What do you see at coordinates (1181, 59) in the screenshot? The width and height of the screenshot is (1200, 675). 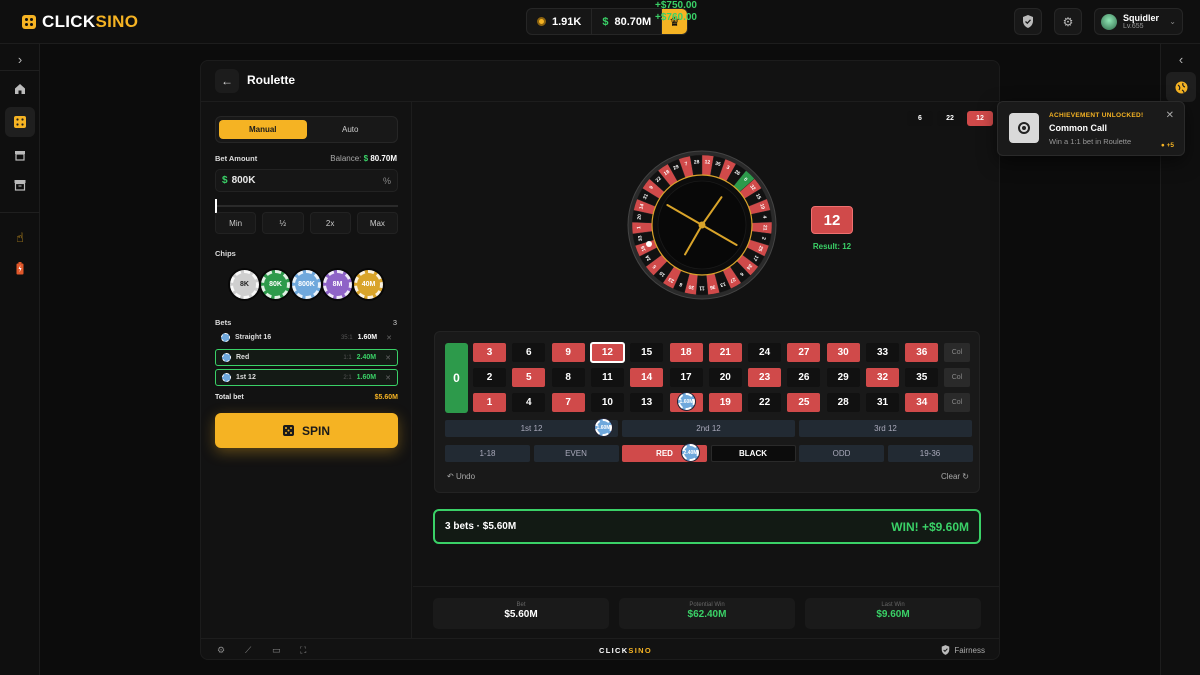 I see `collapse-panel-button: ‹` at bounding box center [1181, 59].